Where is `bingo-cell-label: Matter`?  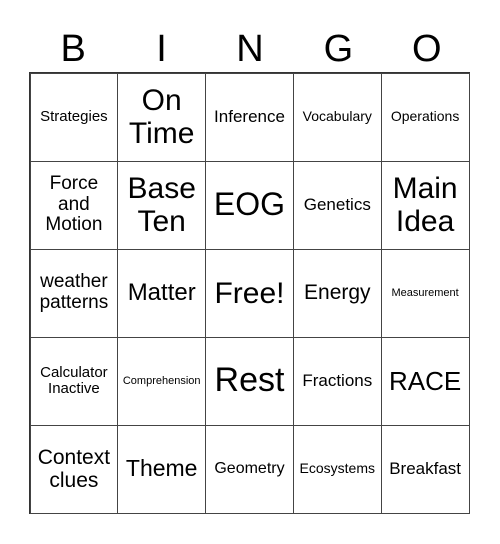
bingo-cell-label: Matter is located at coordinates (161, 292).